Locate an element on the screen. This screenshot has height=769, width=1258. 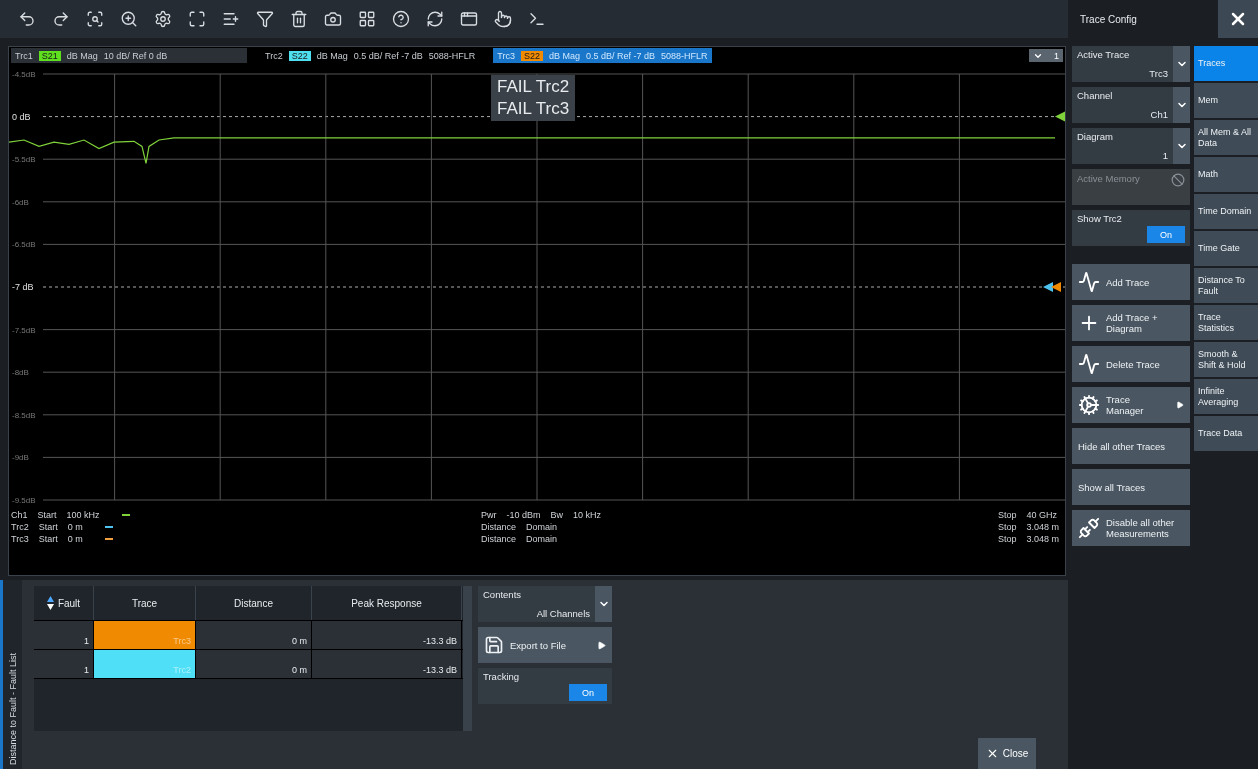
ban-icon is located at coordinates (1178, 180).